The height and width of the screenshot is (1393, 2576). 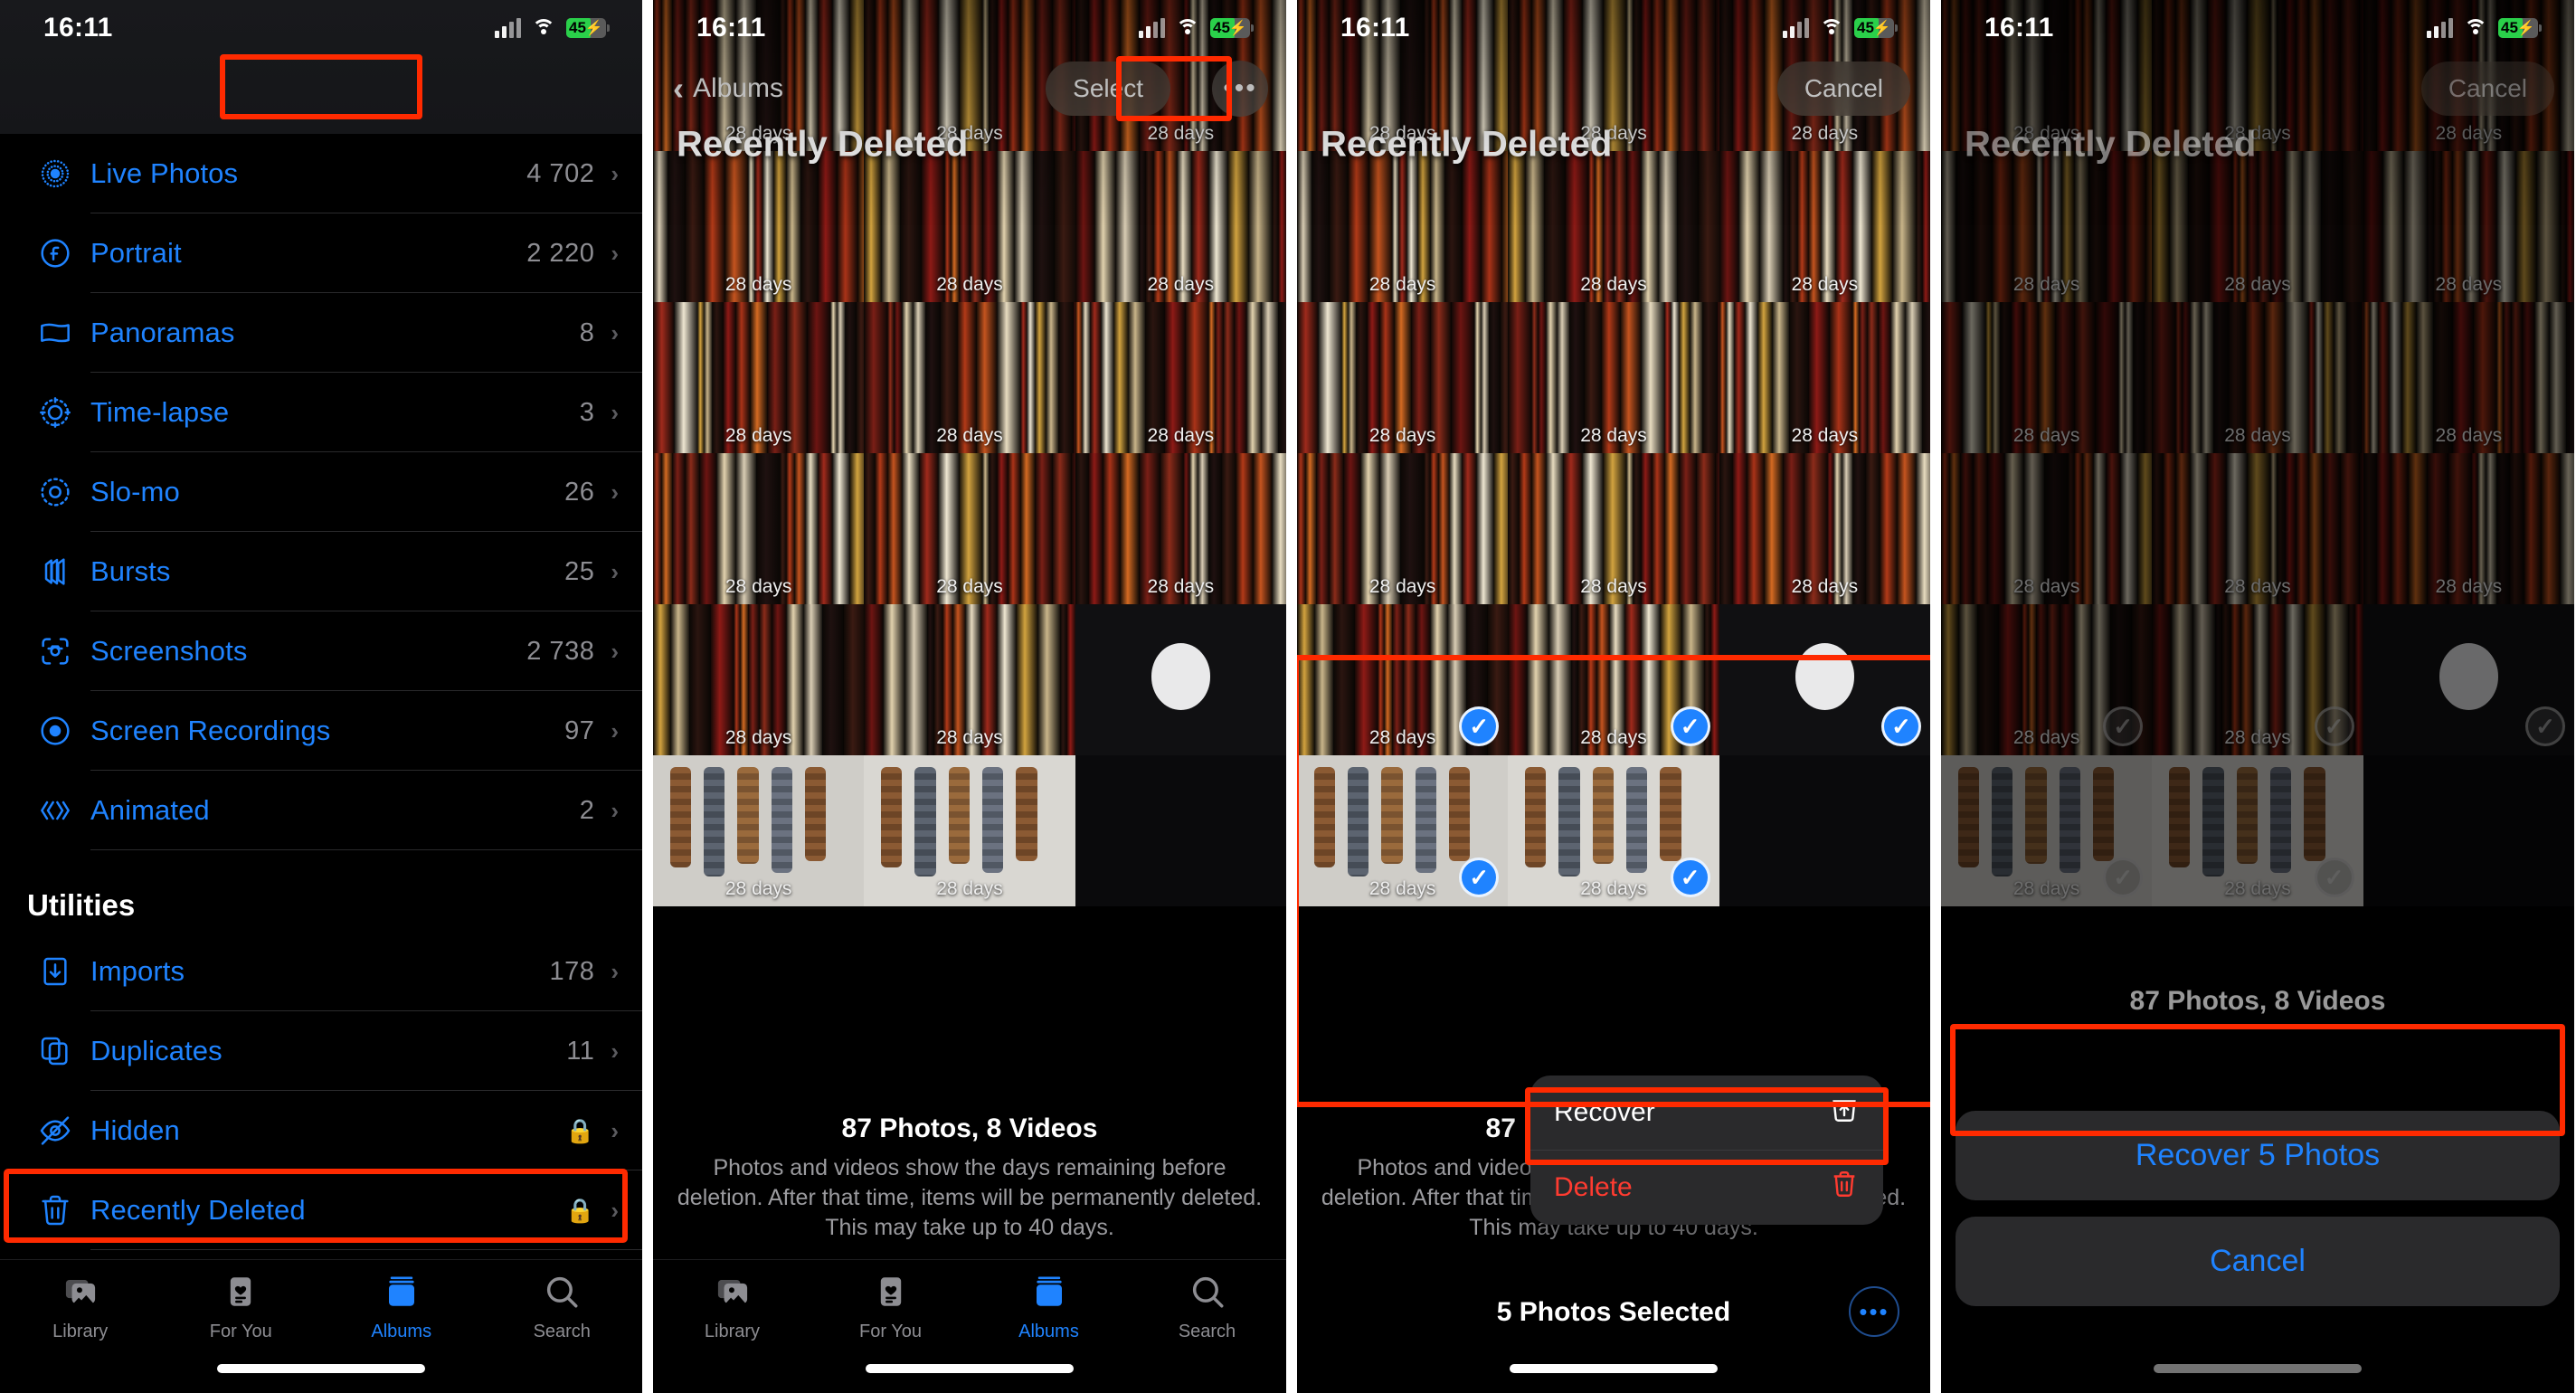 I want to click on album-label: Screenshots, so click(x=169, y=651).